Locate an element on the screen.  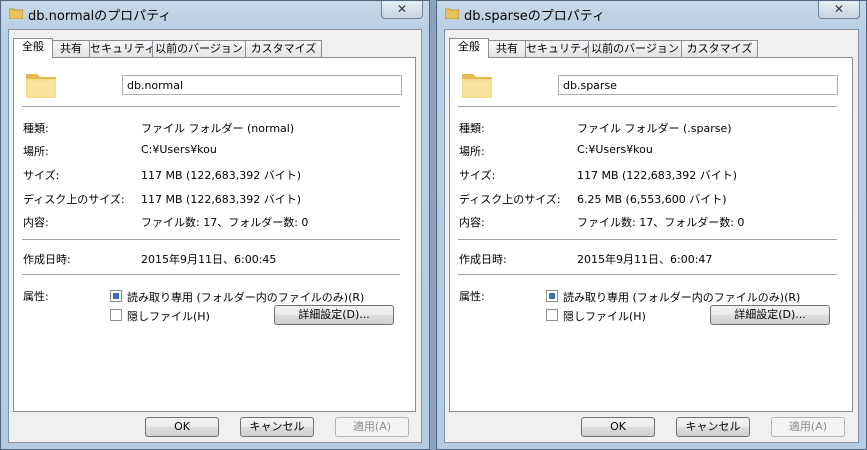
size-on-disk-value: 6.25 MB (6,553,600 バイト) is located at coordinates (652, 199).